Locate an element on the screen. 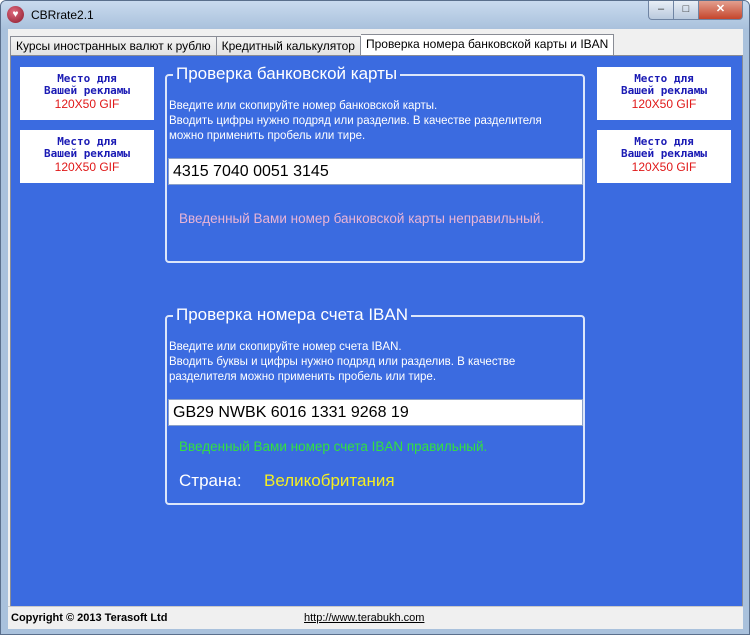 This screenshot has width=750, height=635. minimize-button: – is located at coordinates (661, 10).